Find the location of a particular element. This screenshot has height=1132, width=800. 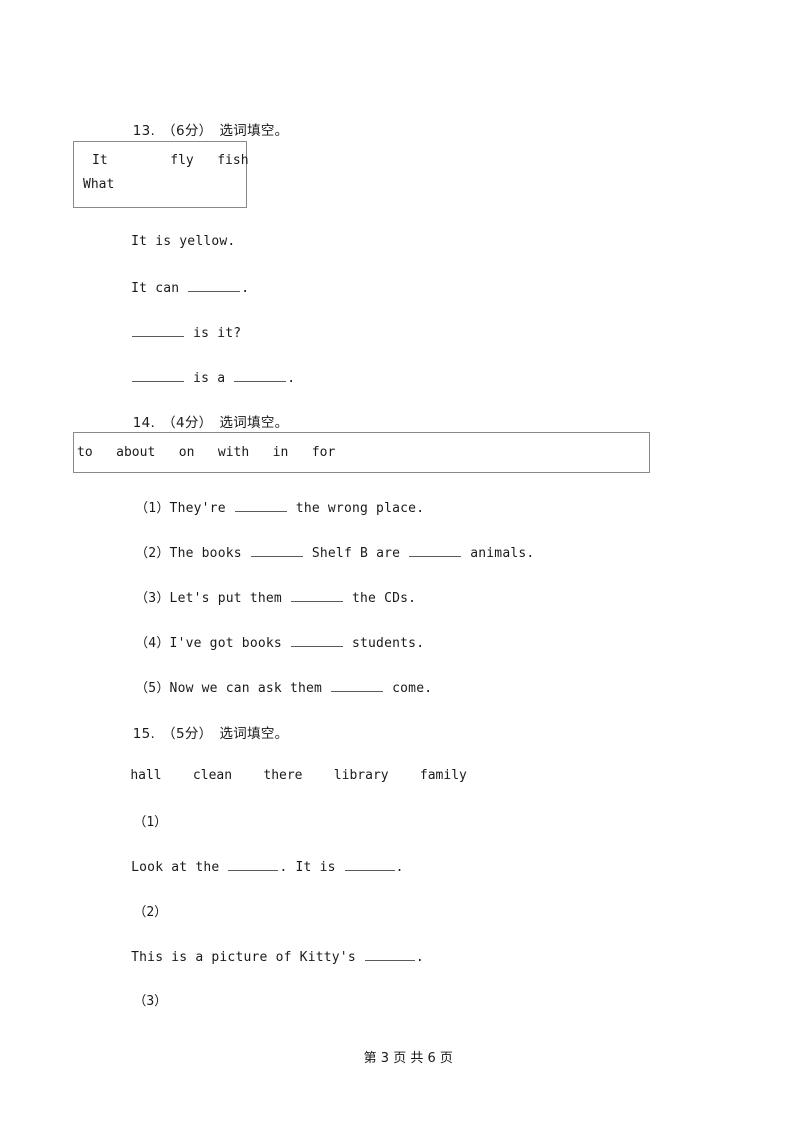

sentence-suffix: . is located at coordinates (399, 867).